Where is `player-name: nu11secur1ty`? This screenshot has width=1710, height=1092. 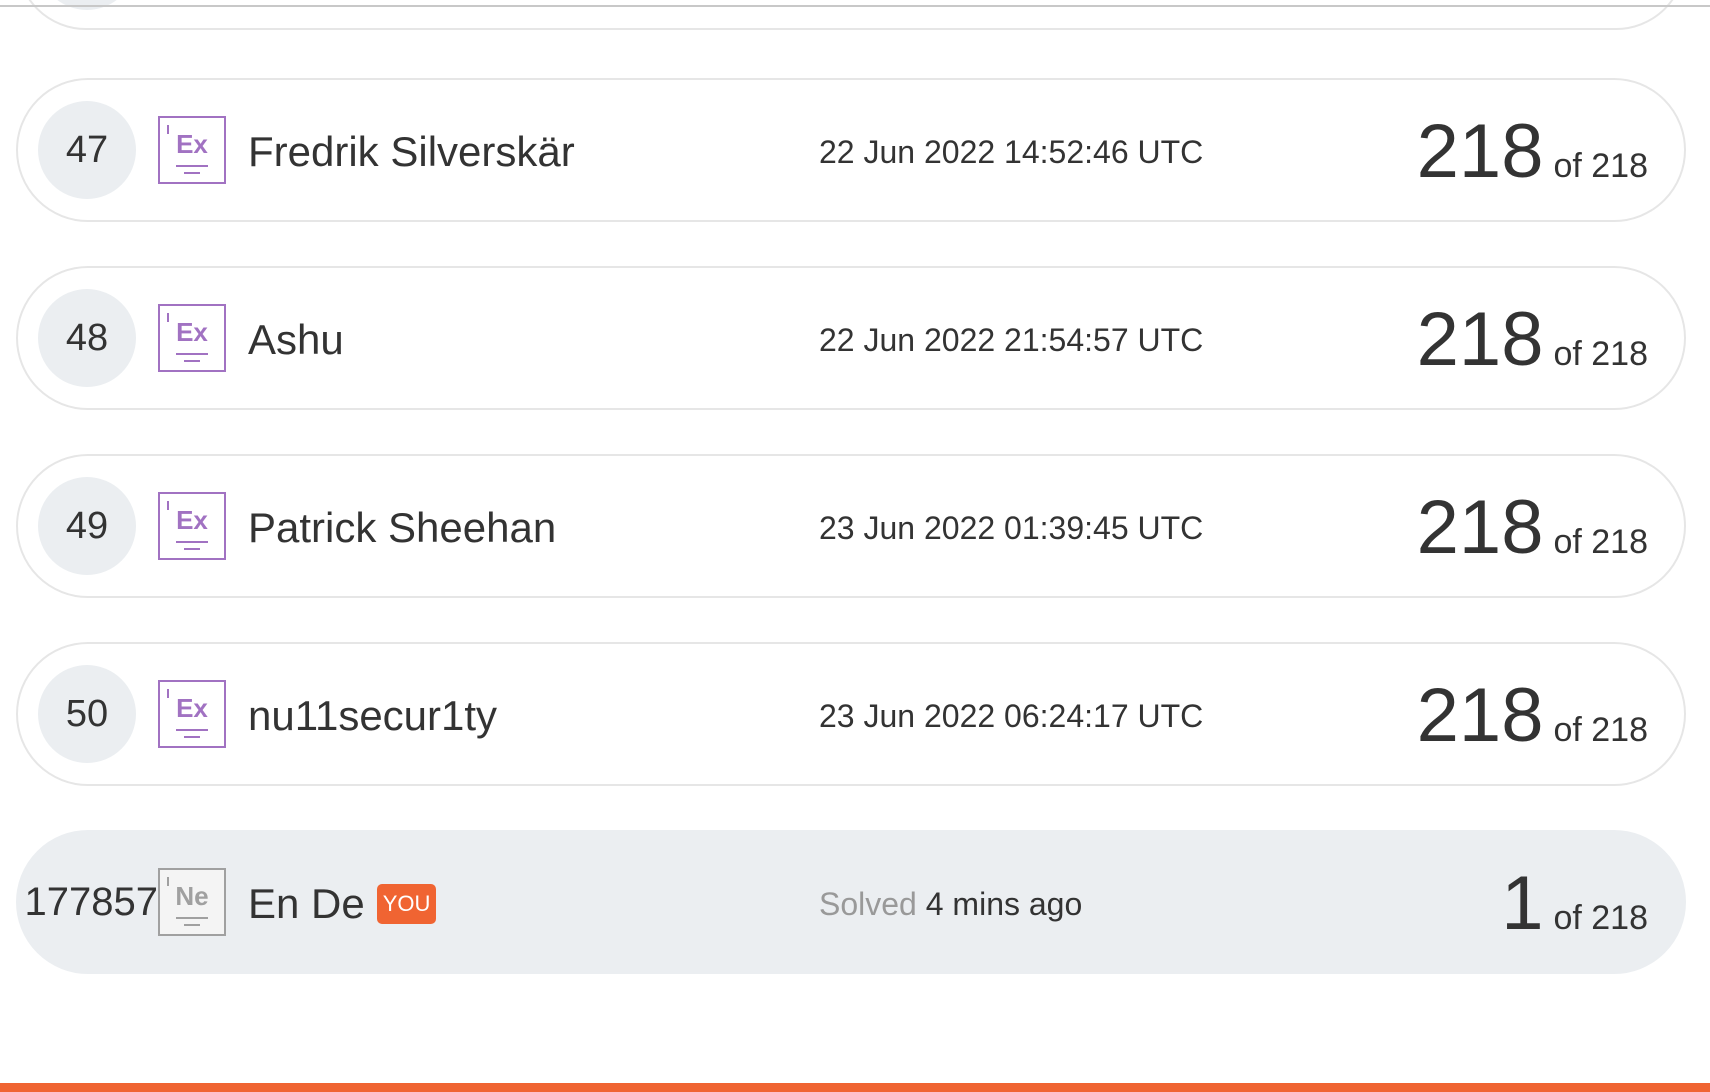
player-name: nu11secur1ty is located at coordinates (372, 716).